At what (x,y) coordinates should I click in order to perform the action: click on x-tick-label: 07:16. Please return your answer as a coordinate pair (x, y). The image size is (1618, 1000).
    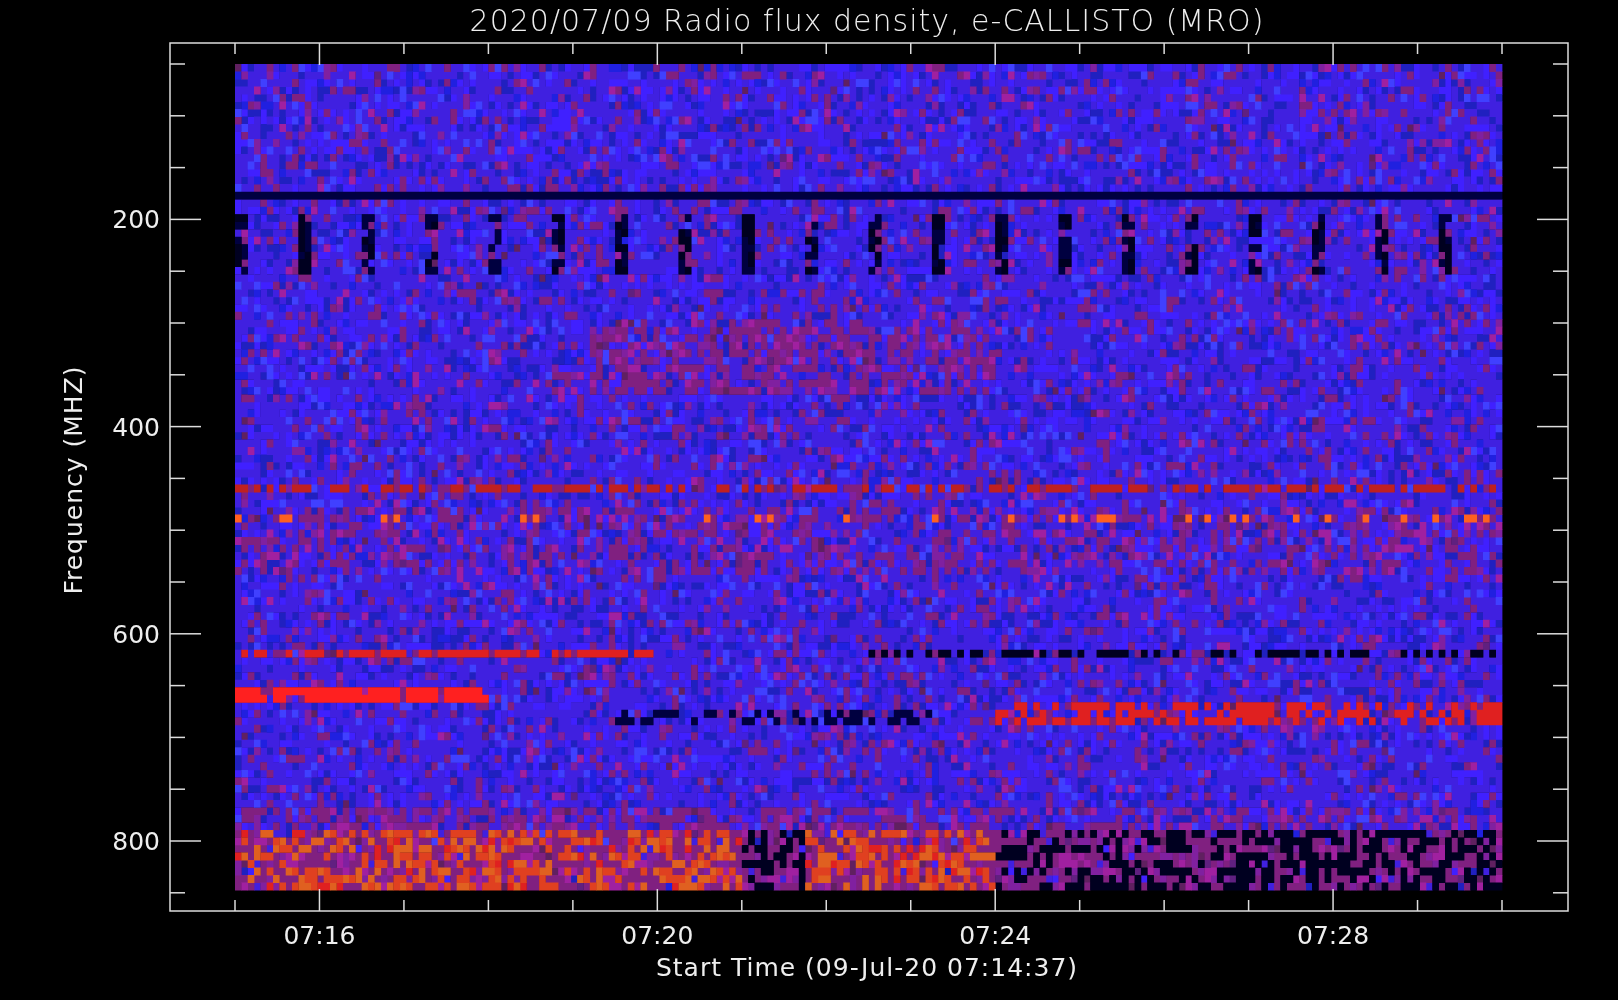
    Looking at the image, I should click on (319, 935).